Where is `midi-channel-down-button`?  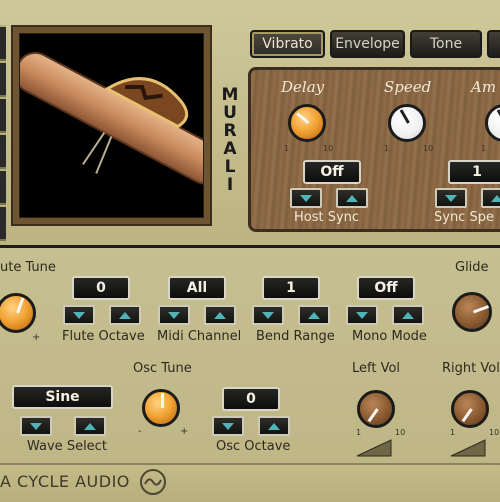 midi-channel-down-button is located at coordinates (174, 315).